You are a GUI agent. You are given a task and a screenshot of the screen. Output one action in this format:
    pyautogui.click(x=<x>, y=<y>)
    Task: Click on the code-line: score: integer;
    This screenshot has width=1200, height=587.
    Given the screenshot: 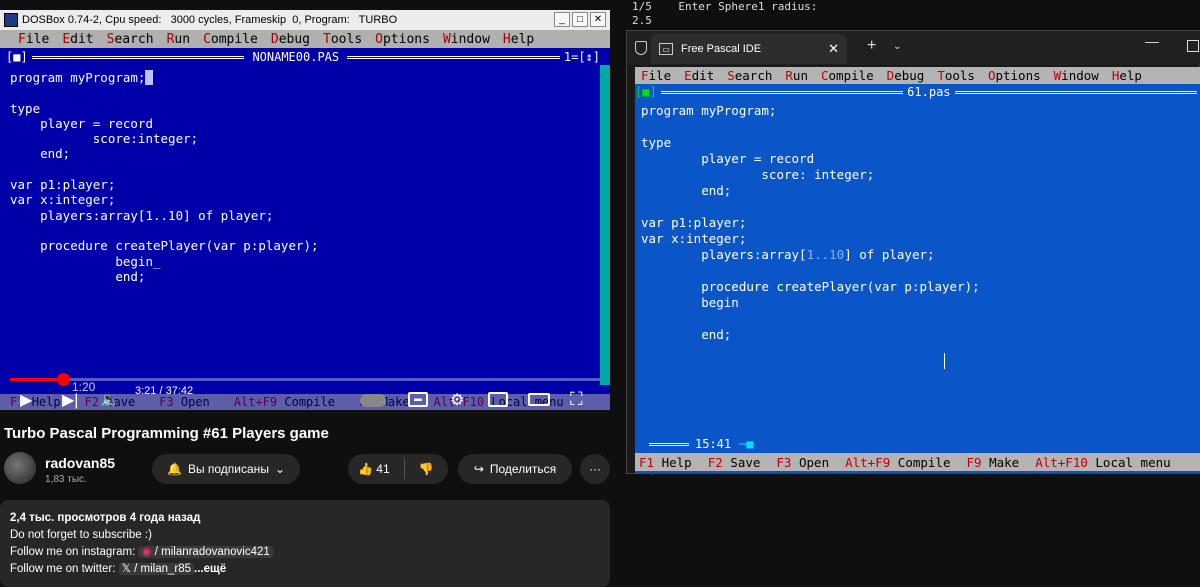 What is the action you would take?
    pyautogui.click(x=758, y=174)
    